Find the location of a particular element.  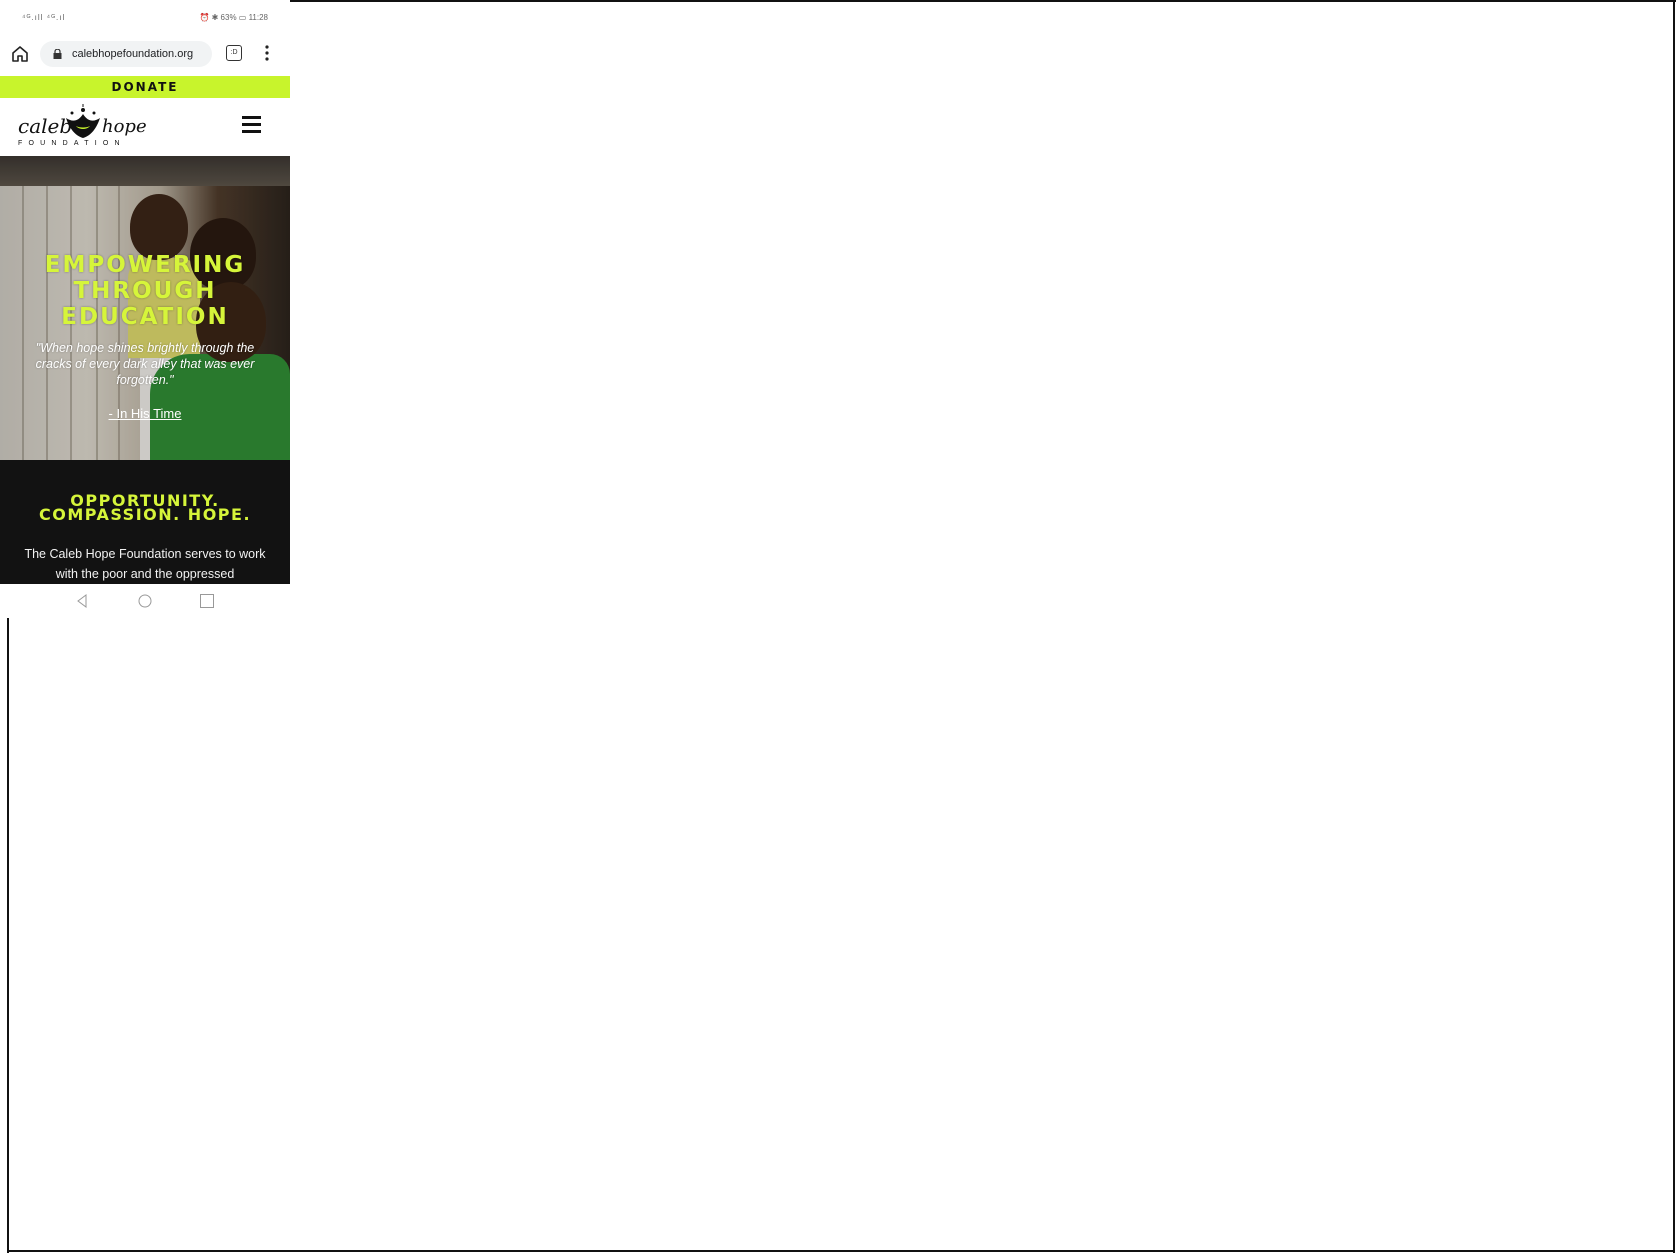

android-nav-bar is located at coordinates (145, 601).